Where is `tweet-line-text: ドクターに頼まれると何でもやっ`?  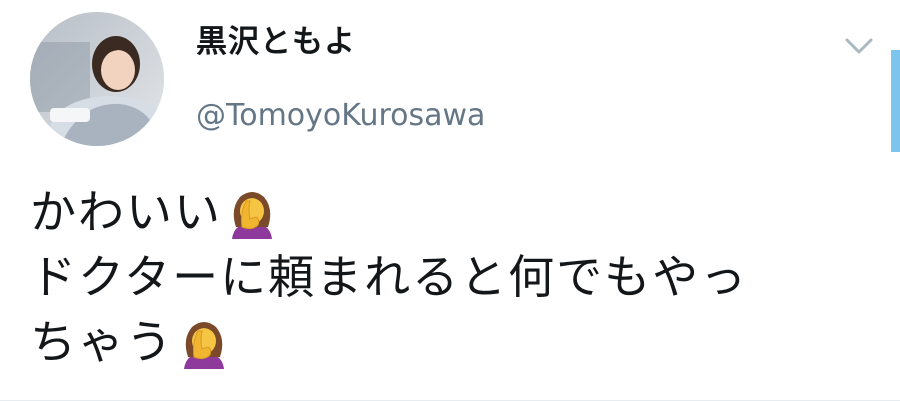 tweet-line-text: ドクターに頼まれると何でもやっ is located at coordinates (389, 277).